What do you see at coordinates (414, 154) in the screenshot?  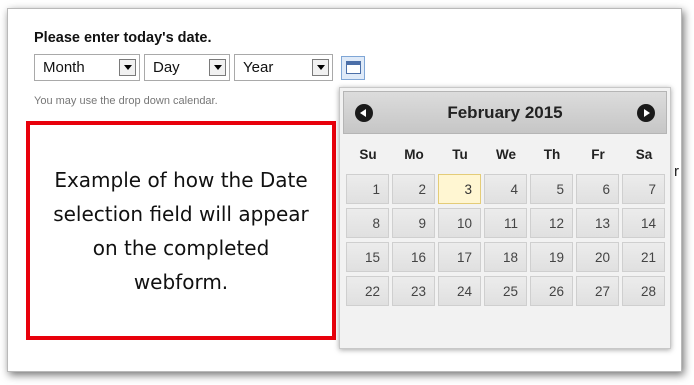 I see `weekday-label: Mo` at bounding box center [414, 154].